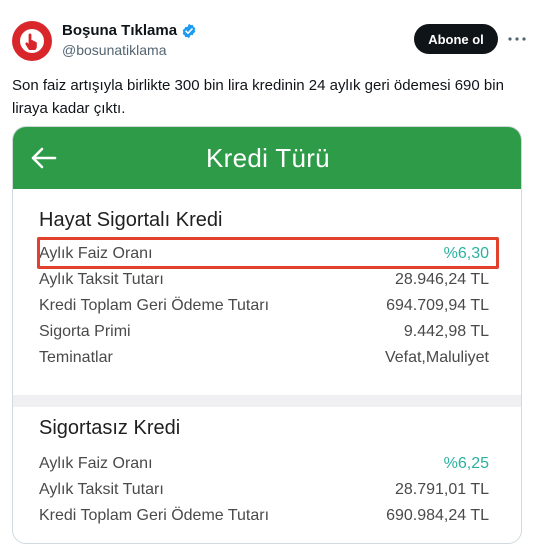 This screenshot has width=544, height=544. I want to click on row-label: Sigorta Primi, so click(85, 331).